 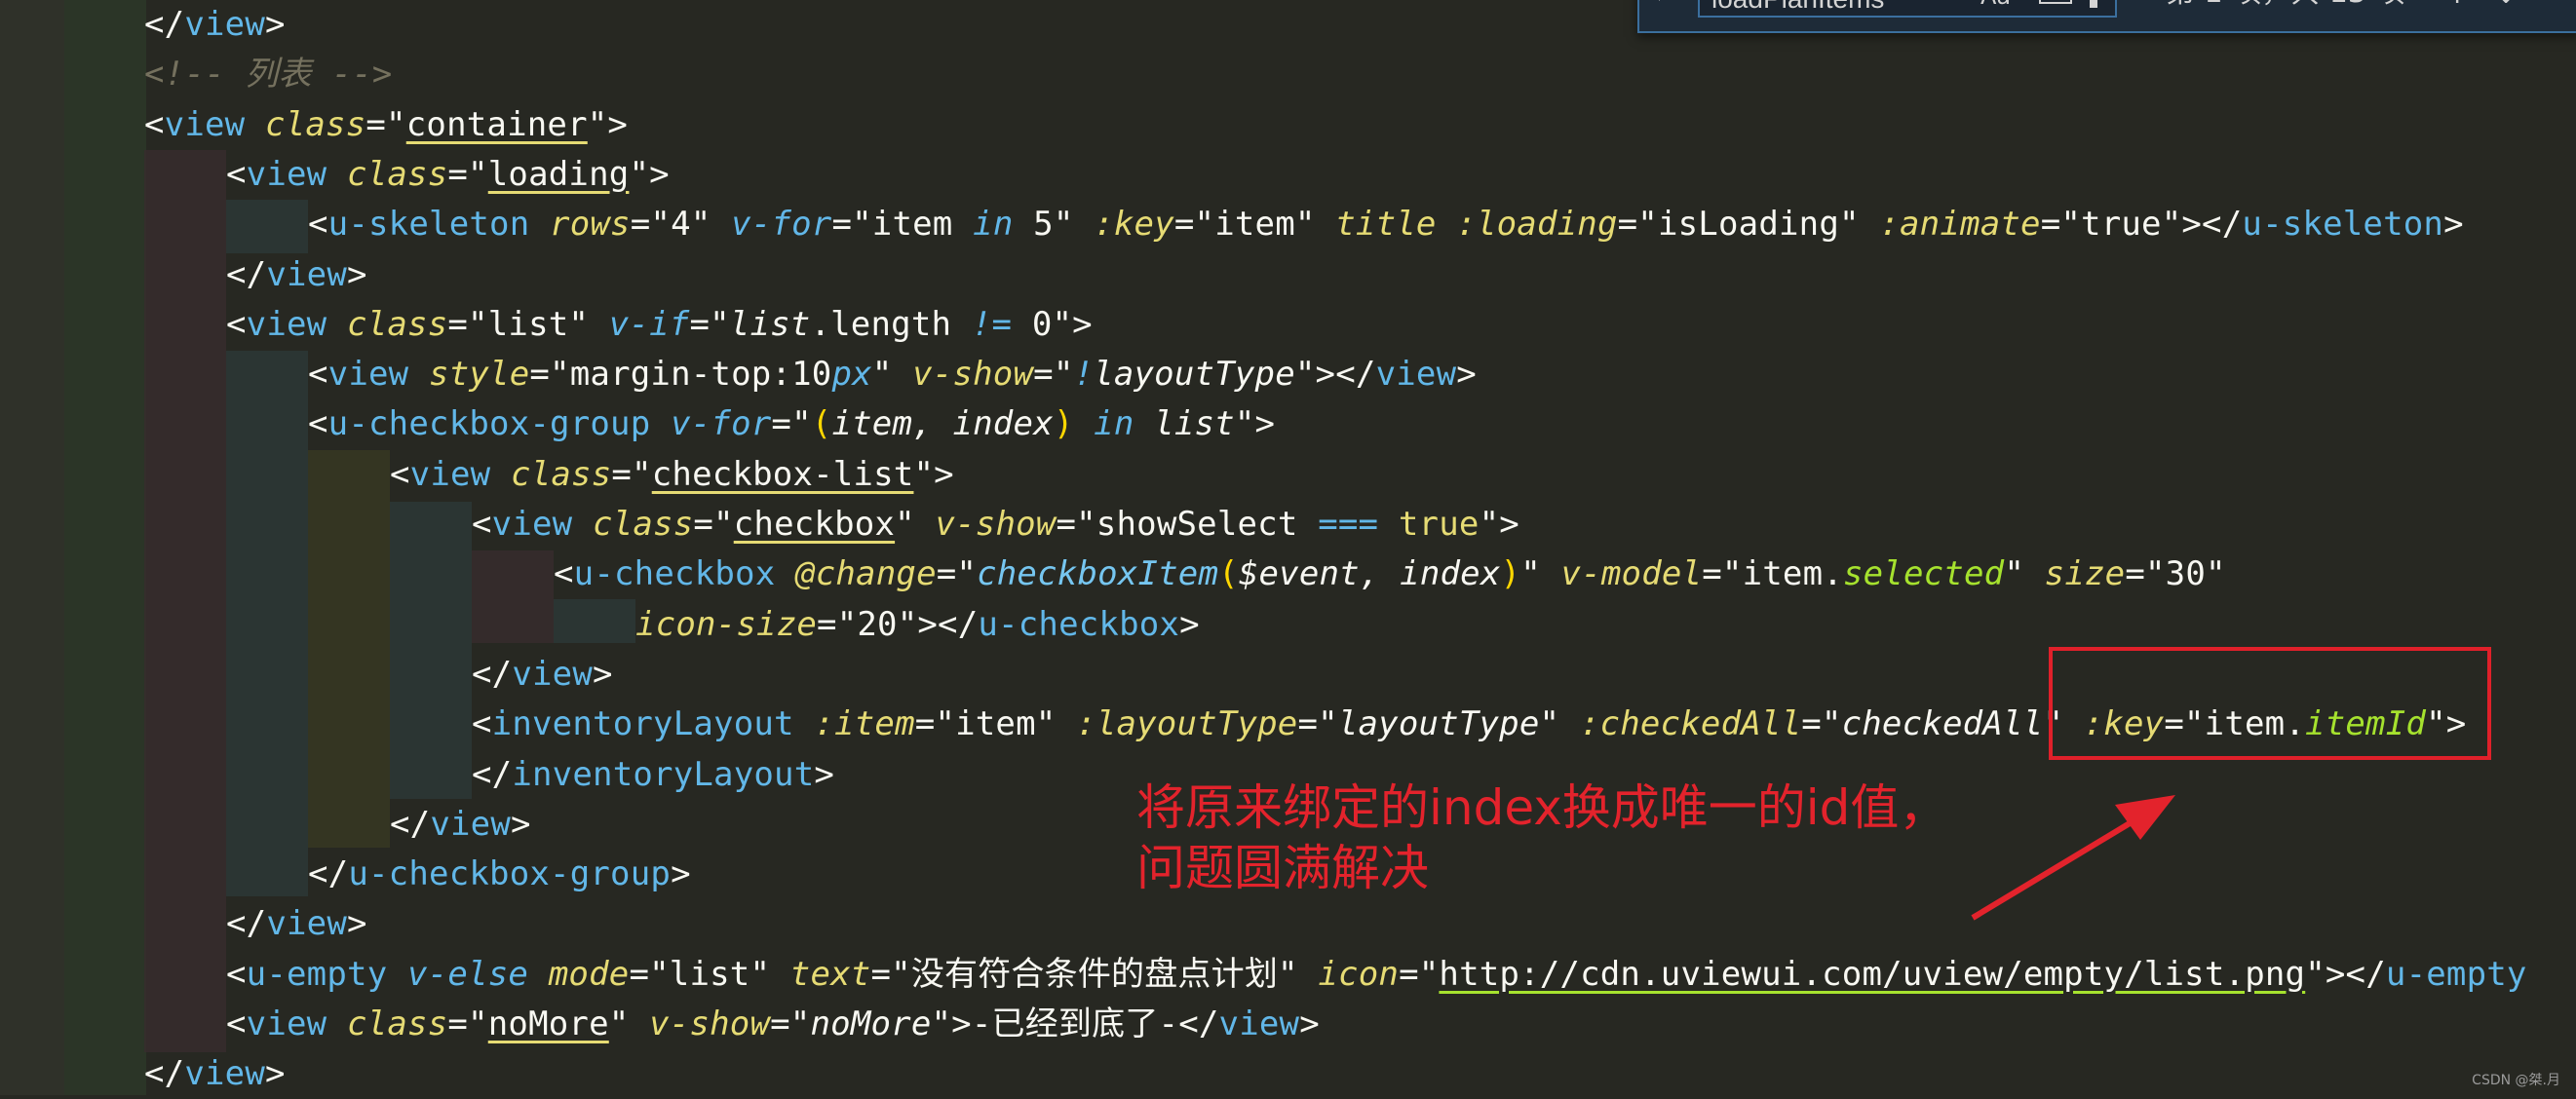 What do you see at coordinates (1542, 808) in the screenshot?
I see `annotation-line-1: 将原来绑定的index换成唯一的id值，` at bounding box center [1542, 808].